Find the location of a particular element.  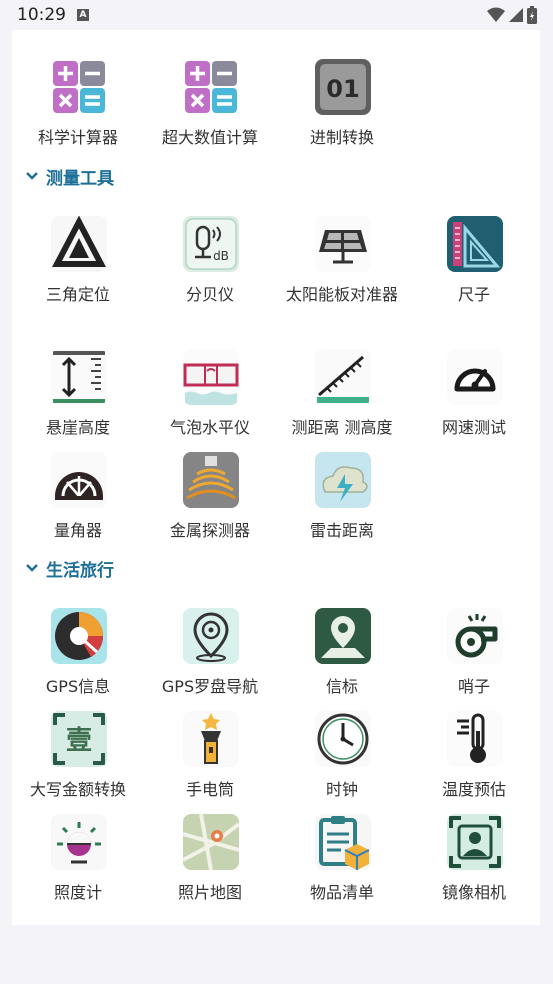

tool-label: 三角定位 is located at coordinates (77, 294).